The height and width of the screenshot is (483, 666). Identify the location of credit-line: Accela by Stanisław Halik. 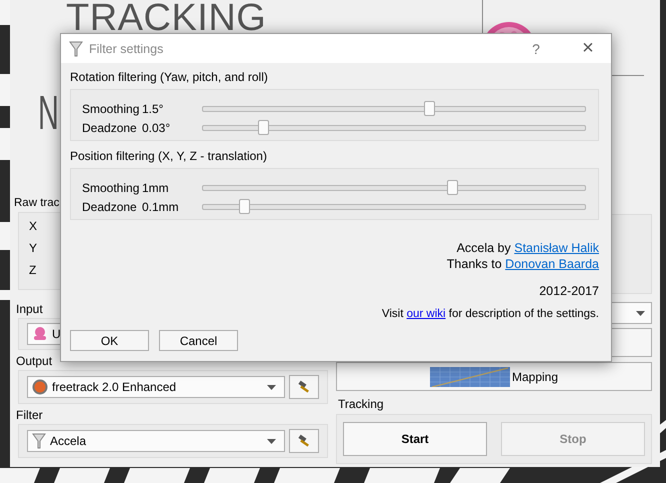
(527, 248).